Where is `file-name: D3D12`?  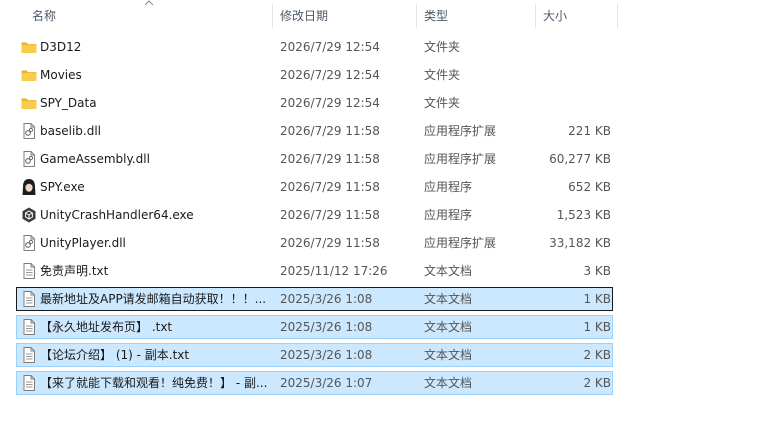 file-name: D3D12 is located at coordinates (61, 47).